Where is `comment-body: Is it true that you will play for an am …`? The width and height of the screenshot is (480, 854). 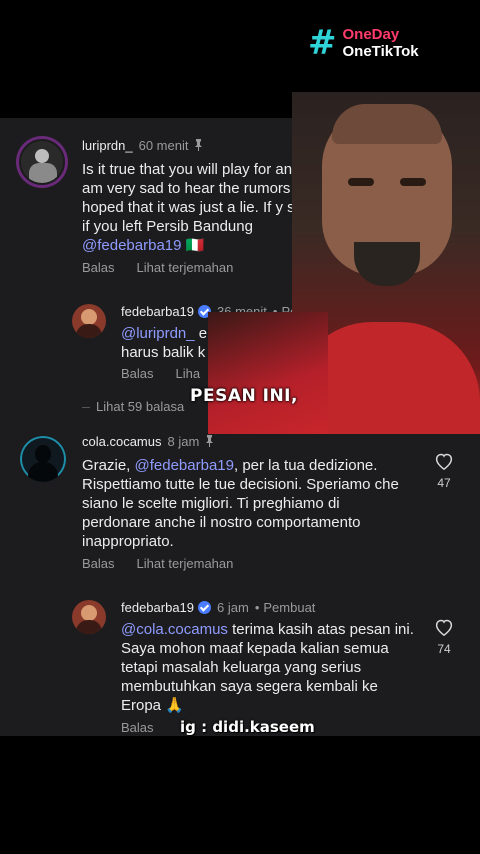
comment-body: Is it true that you will play for an am … is located at coordinates (198, 207).